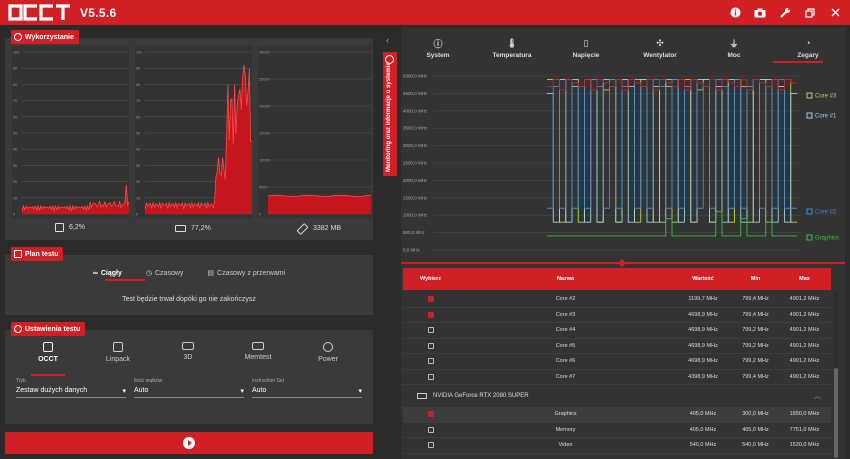 The height and width of the screenshot is (459, 850). I want to click on start-test-button, so click(189, 443).